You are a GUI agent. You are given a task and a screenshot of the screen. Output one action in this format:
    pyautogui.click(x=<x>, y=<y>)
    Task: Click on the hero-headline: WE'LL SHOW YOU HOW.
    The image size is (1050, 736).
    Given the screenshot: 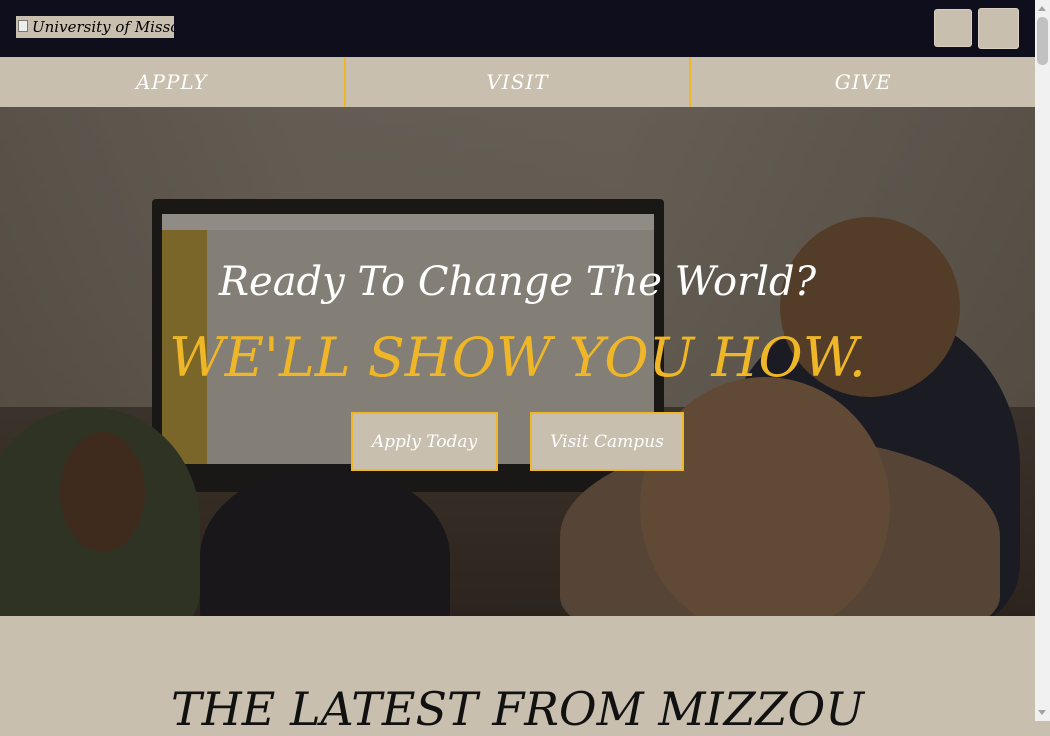 What is the action you would take?
    pyautogui.click(x=517, y=357)
    